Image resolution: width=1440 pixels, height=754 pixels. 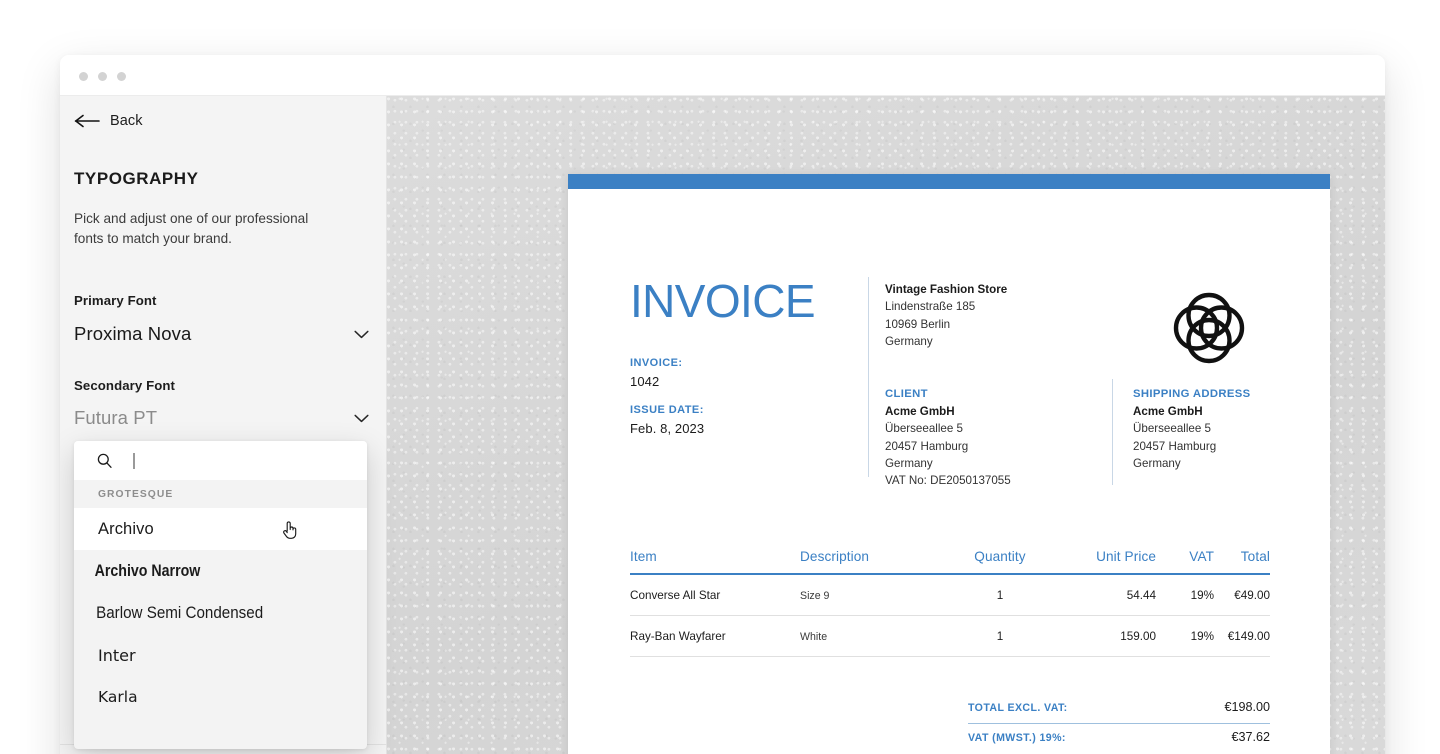 I want to click on column-header-item: Item, so click(x=643, y=556).